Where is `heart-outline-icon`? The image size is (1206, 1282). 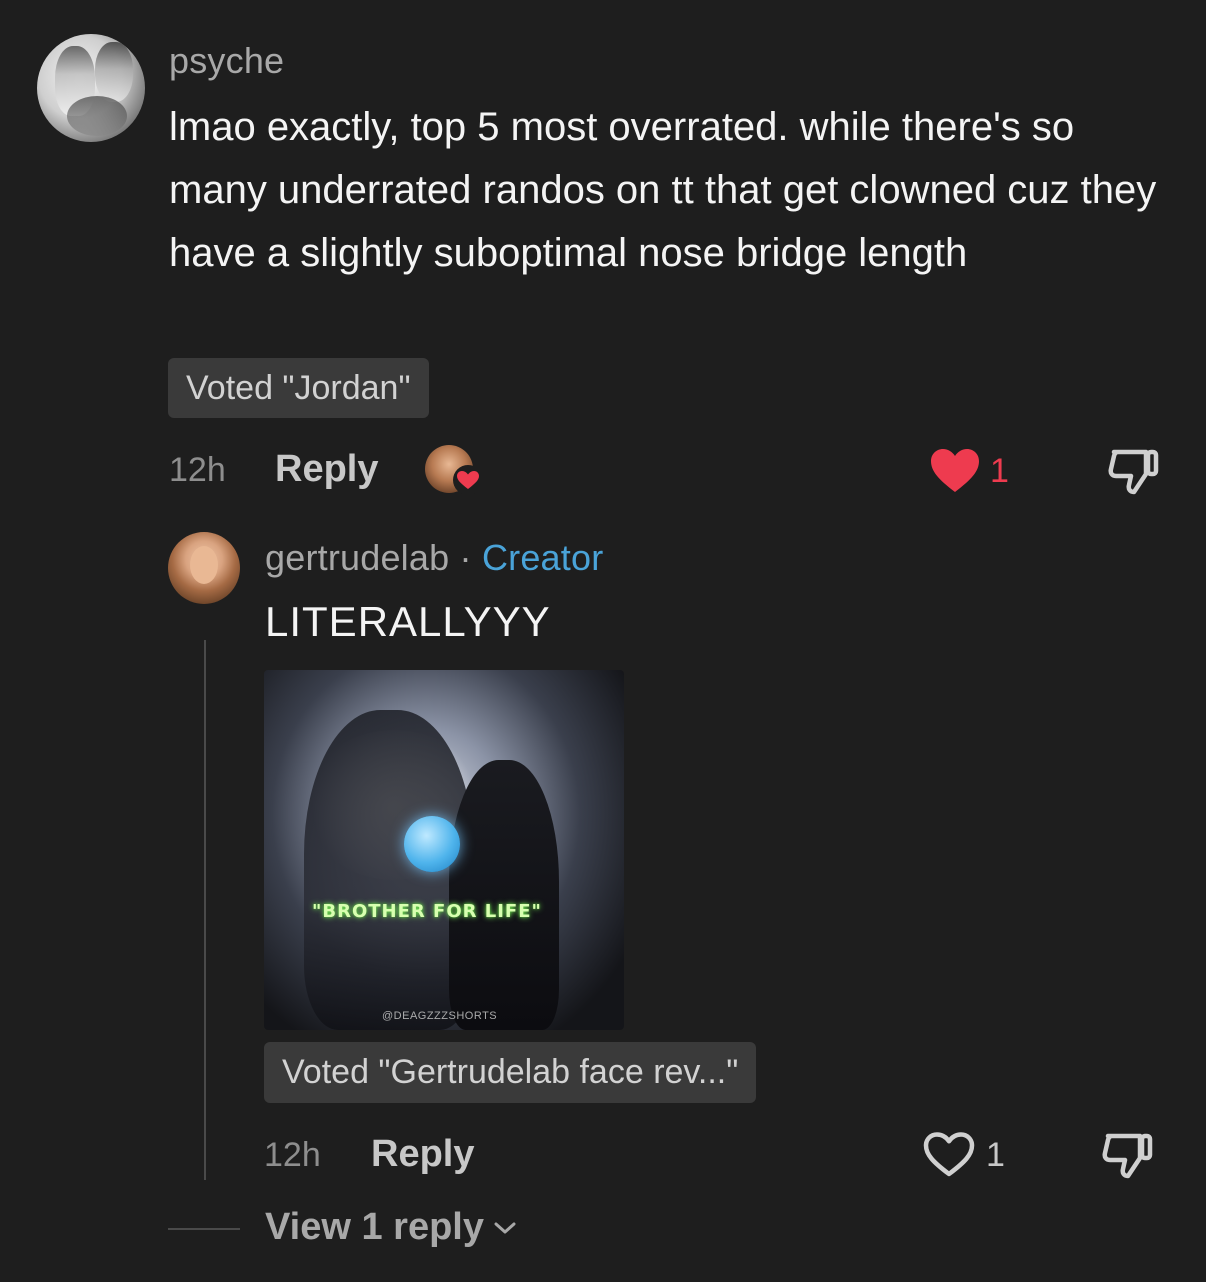 heart-outline-icon is located at coordinates (949, 1154).